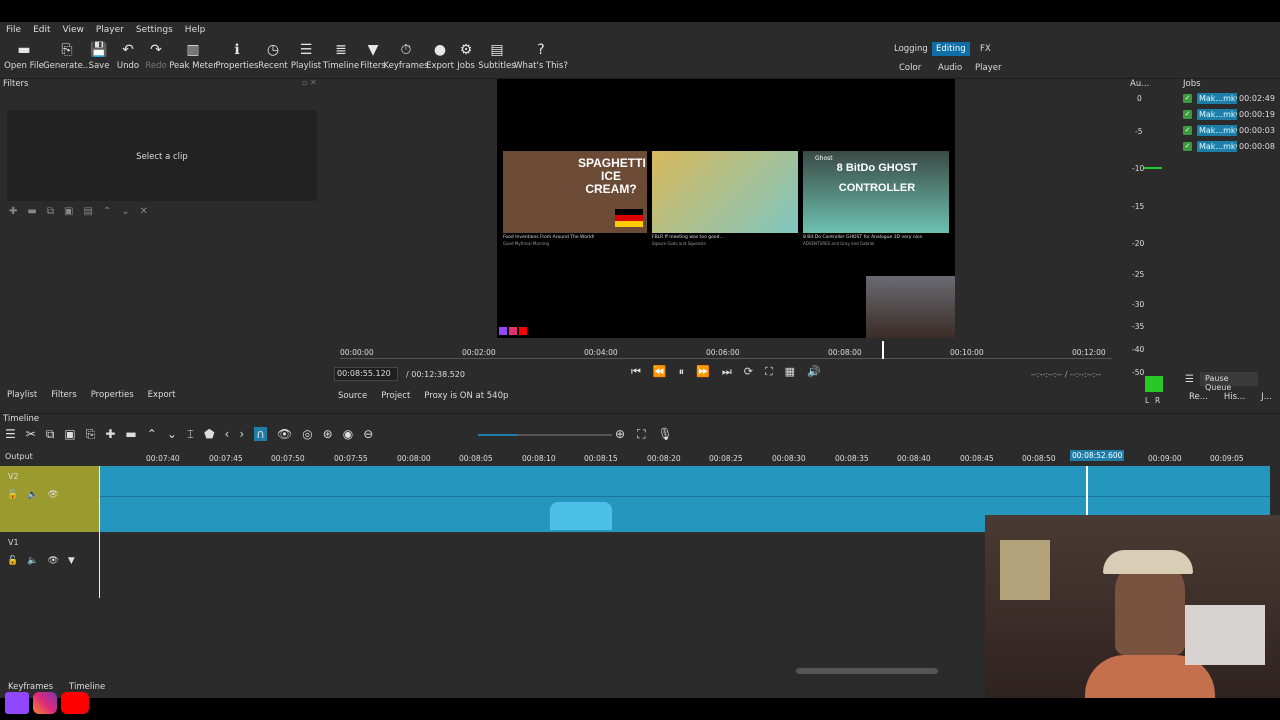 The height and width of the screenshot is (720, 1280). What do you see at coordinates (273, 58) in the screenshot?
I see `toolbar-recent-button: ◷ Recent` at bounding box center [273, 58].